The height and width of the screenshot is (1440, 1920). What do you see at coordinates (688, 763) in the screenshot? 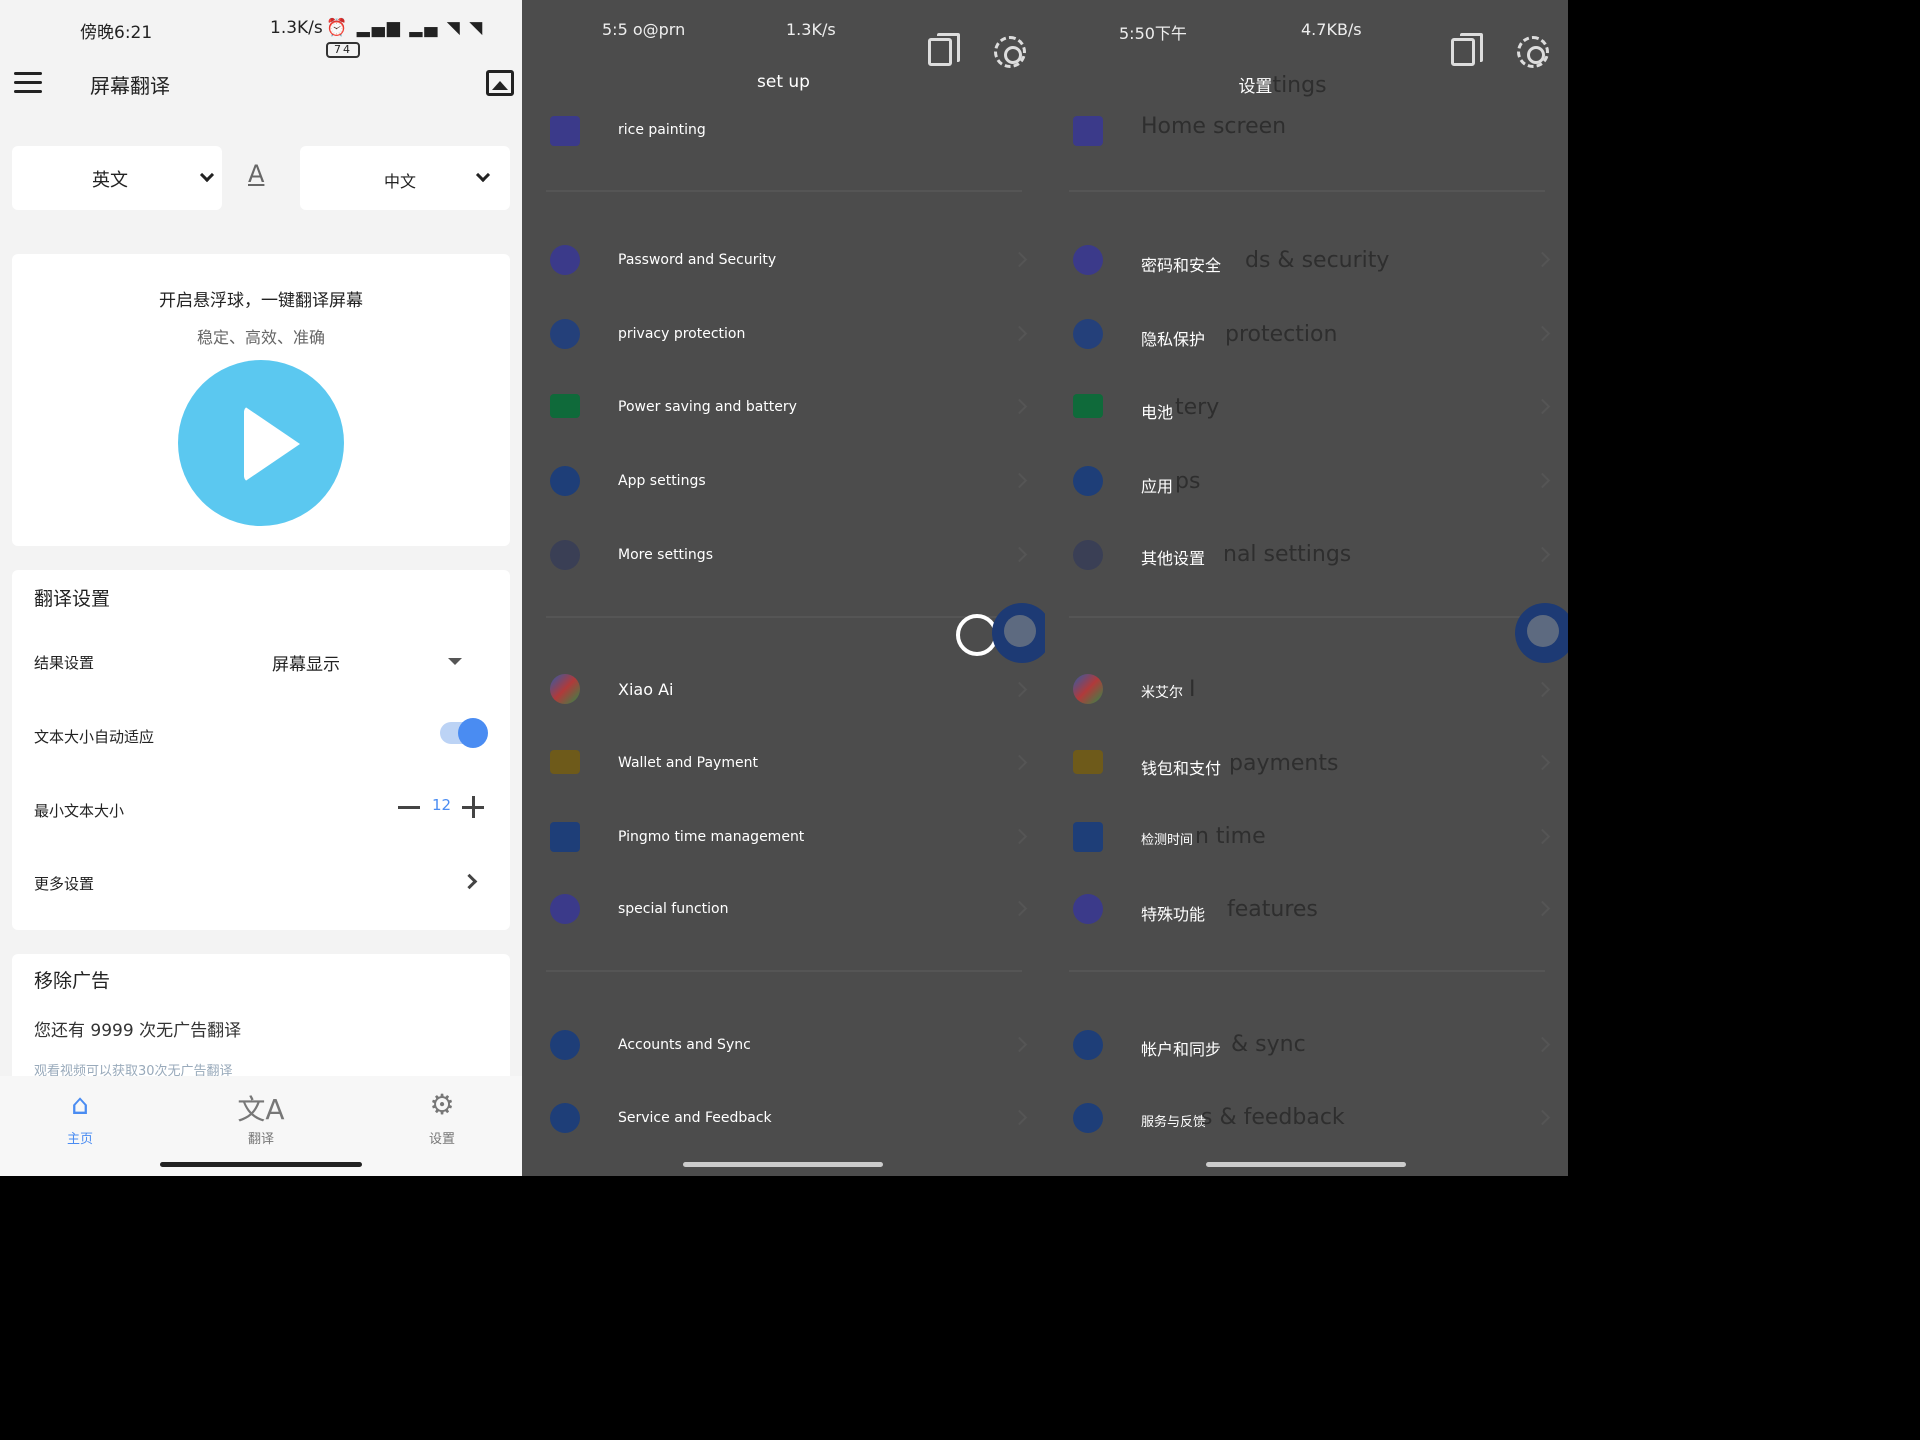
I see `row-label: Wallet and Payment` at bounding box center [688, 763].